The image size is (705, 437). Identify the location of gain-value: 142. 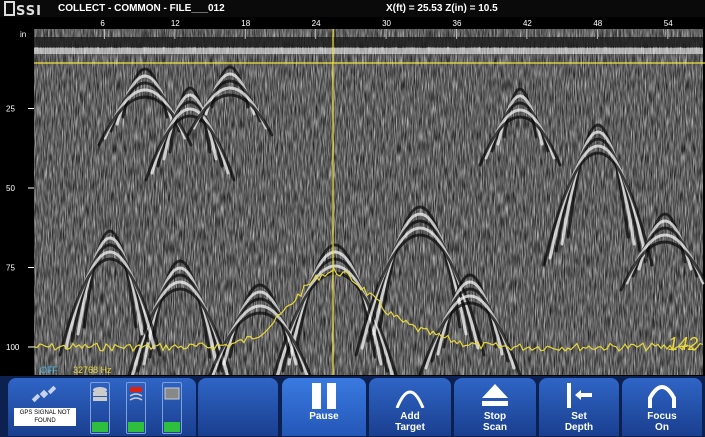
(683, 344).